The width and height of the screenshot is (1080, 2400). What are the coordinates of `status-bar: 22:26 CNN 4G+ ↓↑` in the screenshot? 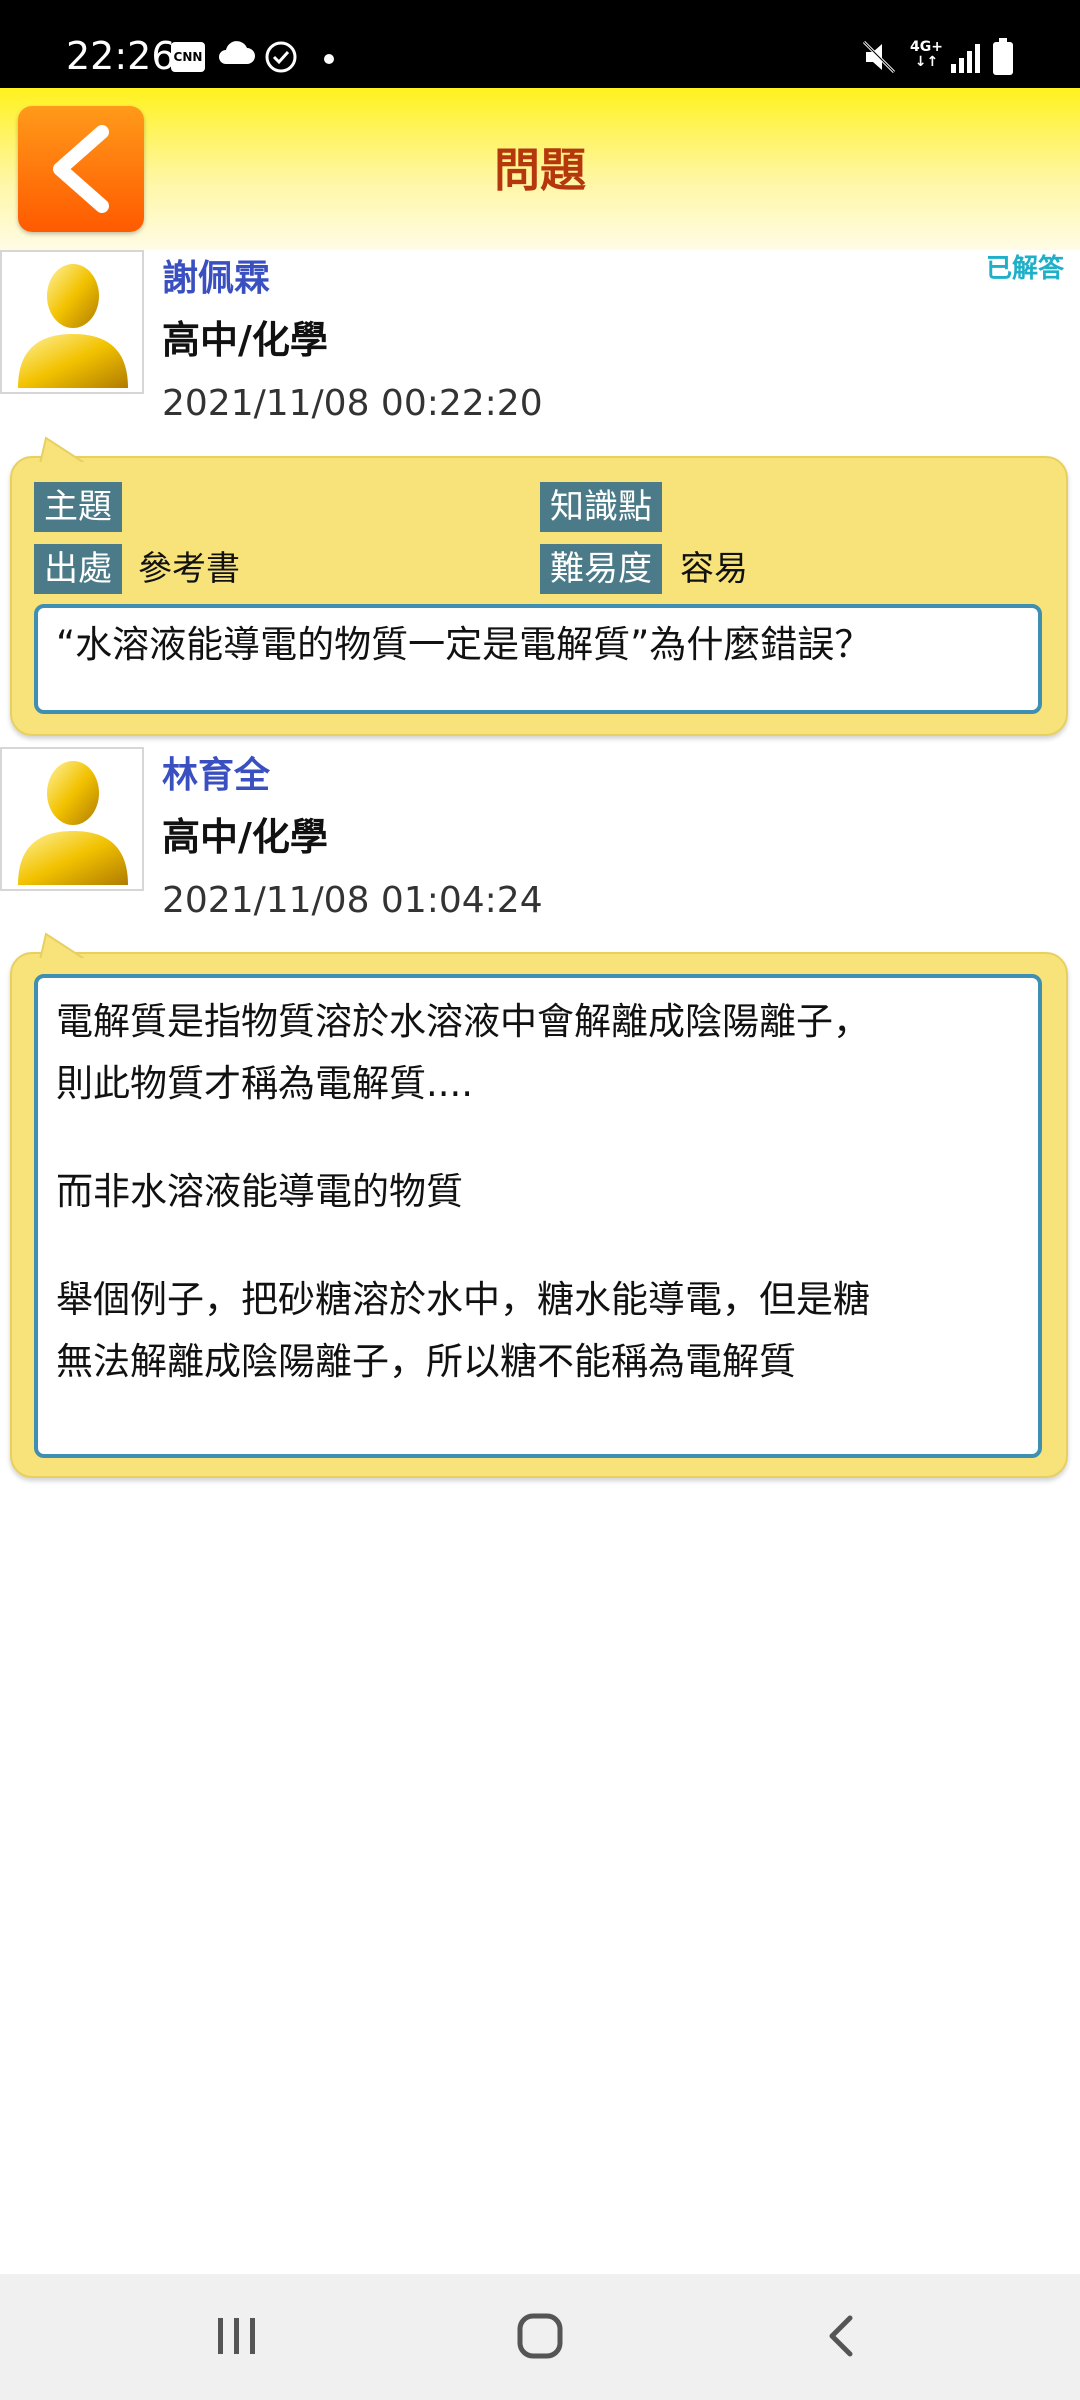 It's located at (540, 44).